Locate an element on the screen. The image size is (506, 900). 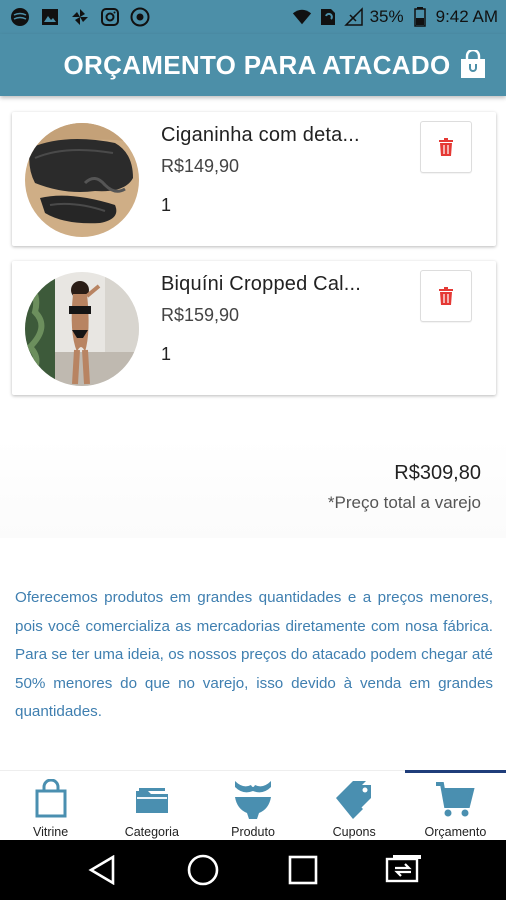
system-status: 35% 9:42 AM is located at coordinates (395, 17).